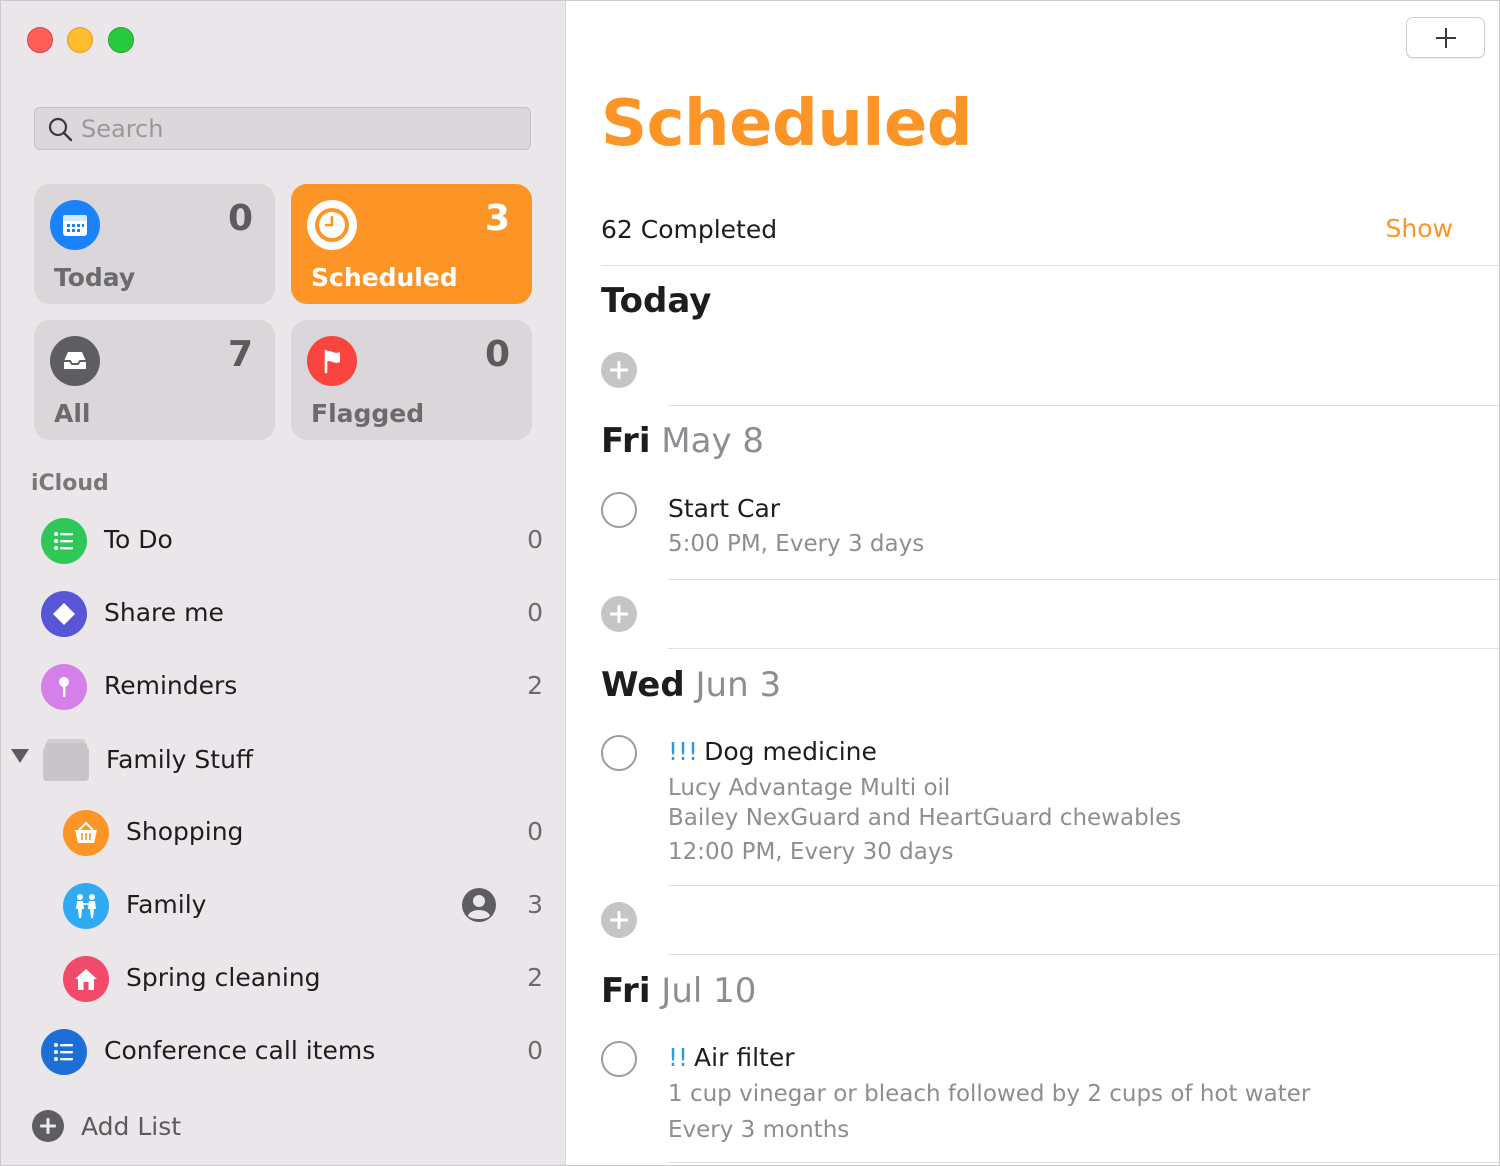 The height and width of the screenshot is (1166, 1500). I want to click on list-label: To Do, so click(138, 539).